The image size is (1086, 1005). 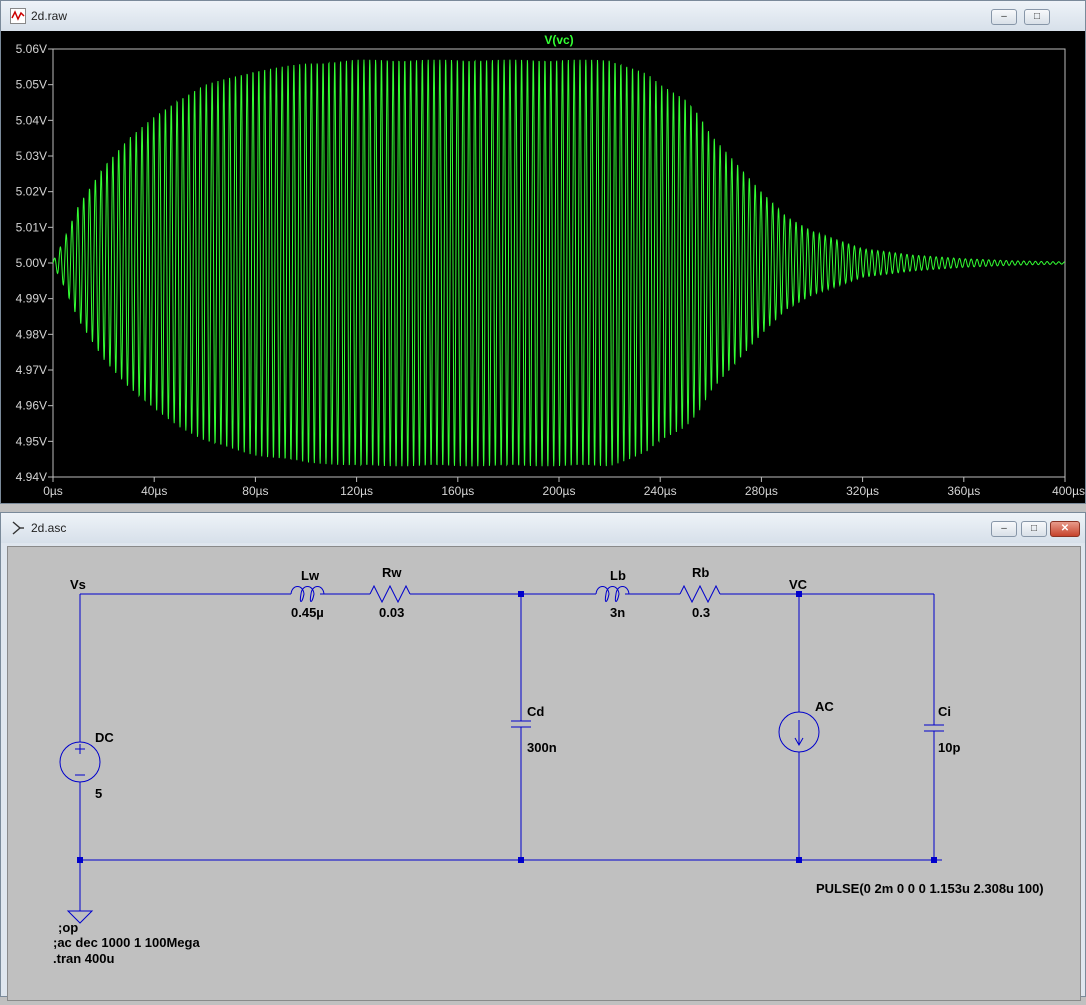 I want to click on label-cd-name: Cd, so click(x=535, y=711).